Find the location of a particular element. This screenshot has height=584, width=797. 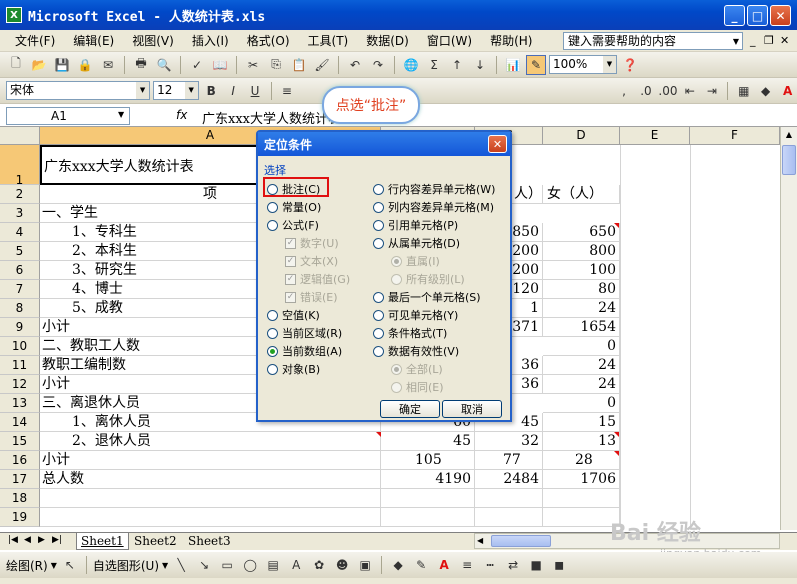

option-comments: 批注(C) is located at coordinates (293, 189).